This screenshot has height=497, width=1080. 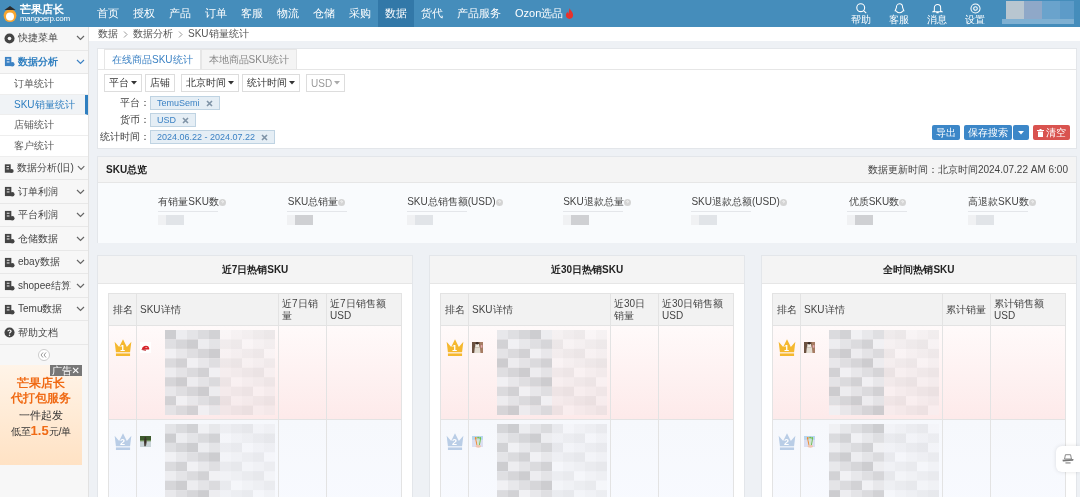 What do you see at coordinates (358, 309) in the screenshot?
I see `column-header: 近7日销售额USD` at bounding box center [358, 309].